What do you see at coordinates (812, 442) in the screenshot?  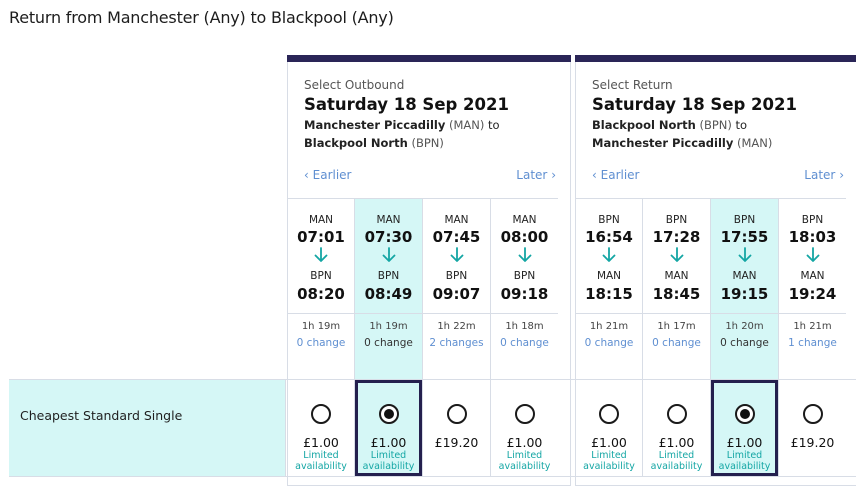 I see `fare-price: £19.20` at bounding box center [812, 442].